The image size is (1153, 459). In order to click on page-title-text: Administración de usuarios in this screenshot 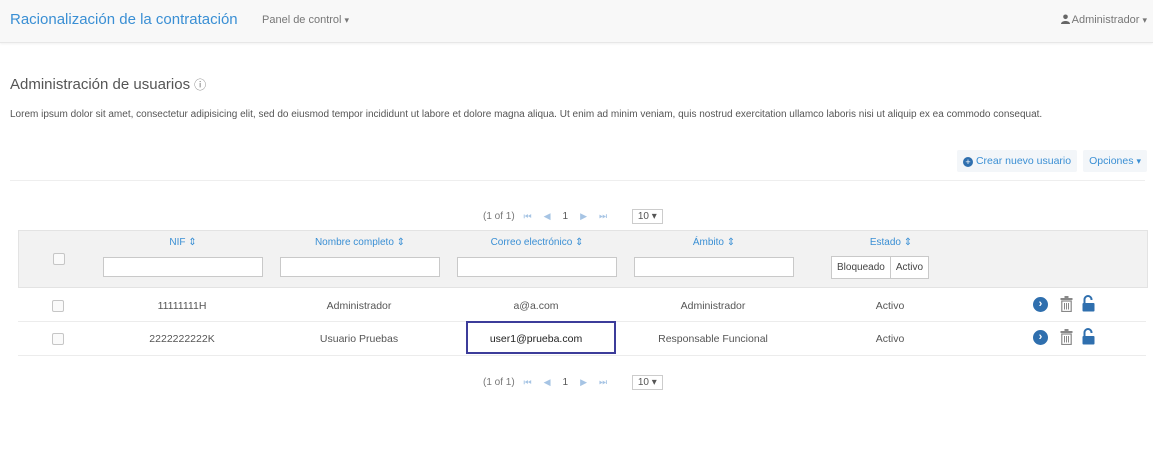, I will do `click(100, 84)`.